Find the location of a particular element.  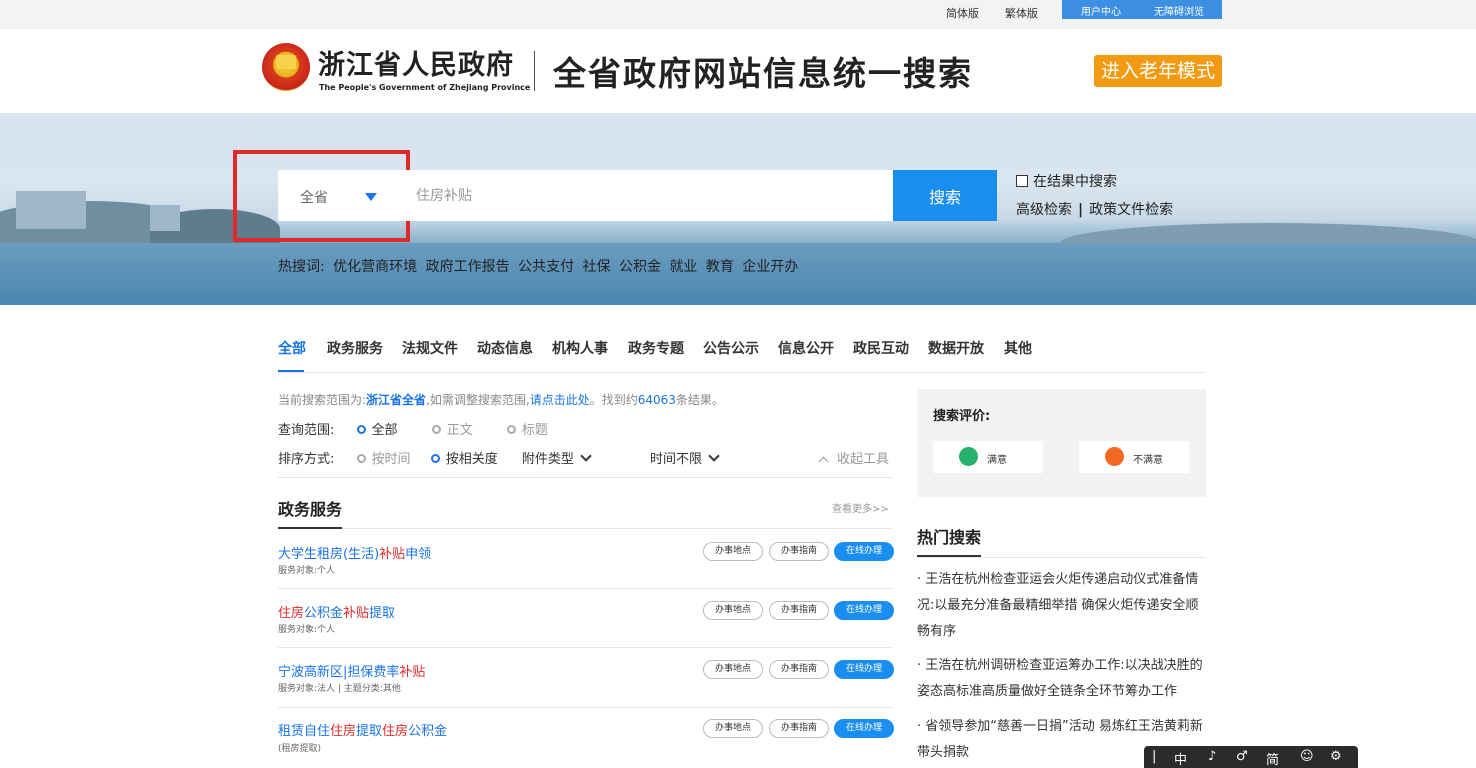

sort-option-relevance: 按相关度 is located at coordinates (464, 459).